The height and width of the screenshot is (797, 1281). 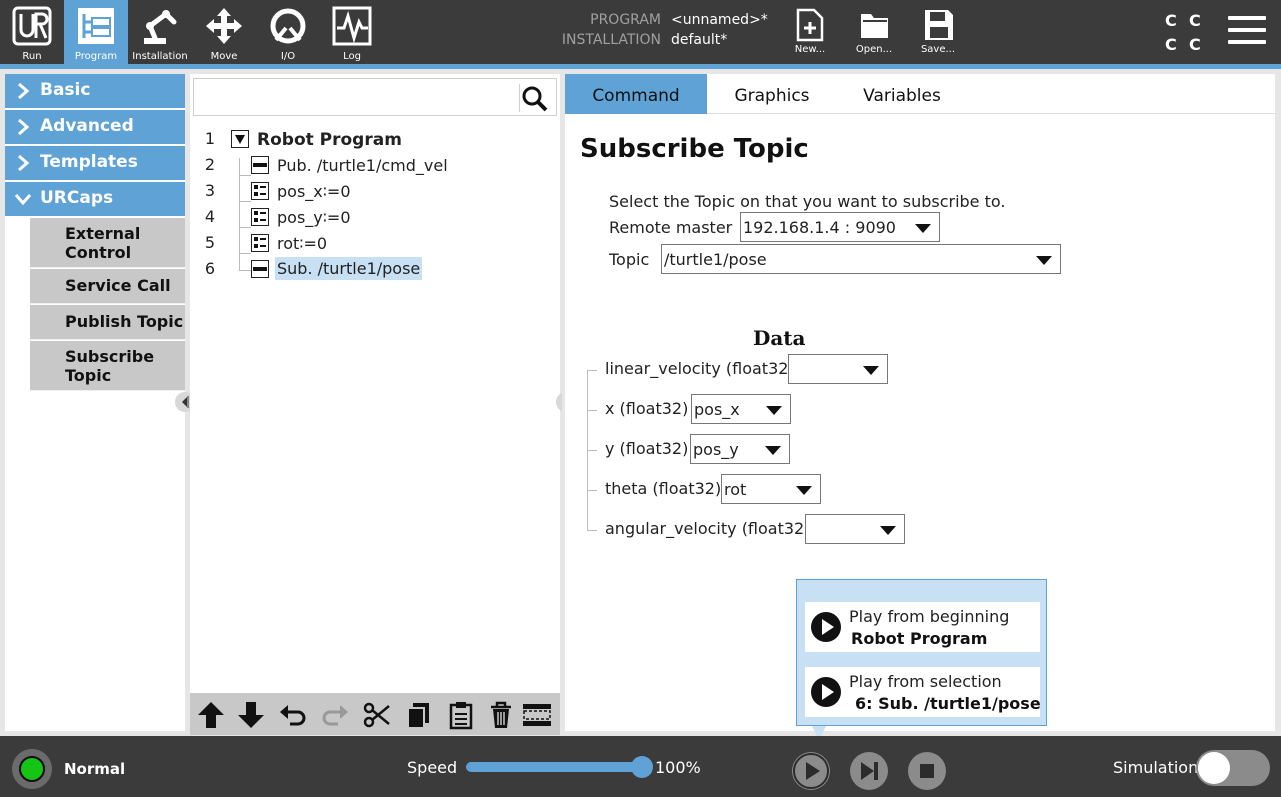 I want to click on category-urcaps: URCaps, so click(x=95, y=199).